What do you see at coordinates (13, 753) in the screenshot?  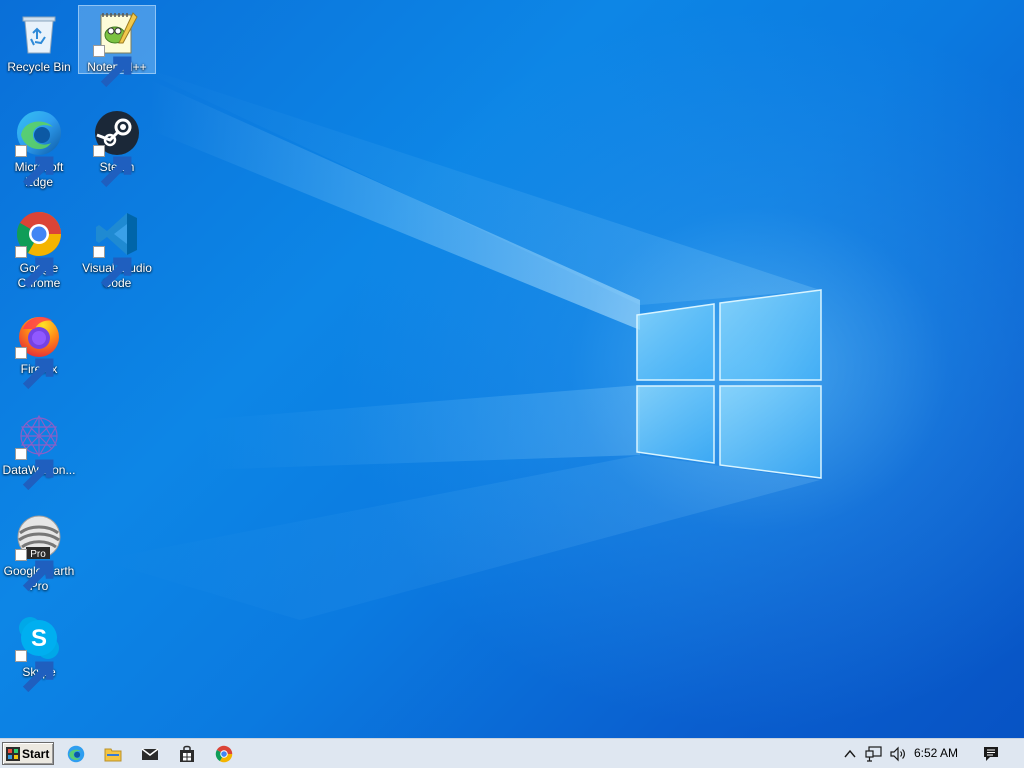 I see `start-logo-icon` at bounding box center [13, 753].